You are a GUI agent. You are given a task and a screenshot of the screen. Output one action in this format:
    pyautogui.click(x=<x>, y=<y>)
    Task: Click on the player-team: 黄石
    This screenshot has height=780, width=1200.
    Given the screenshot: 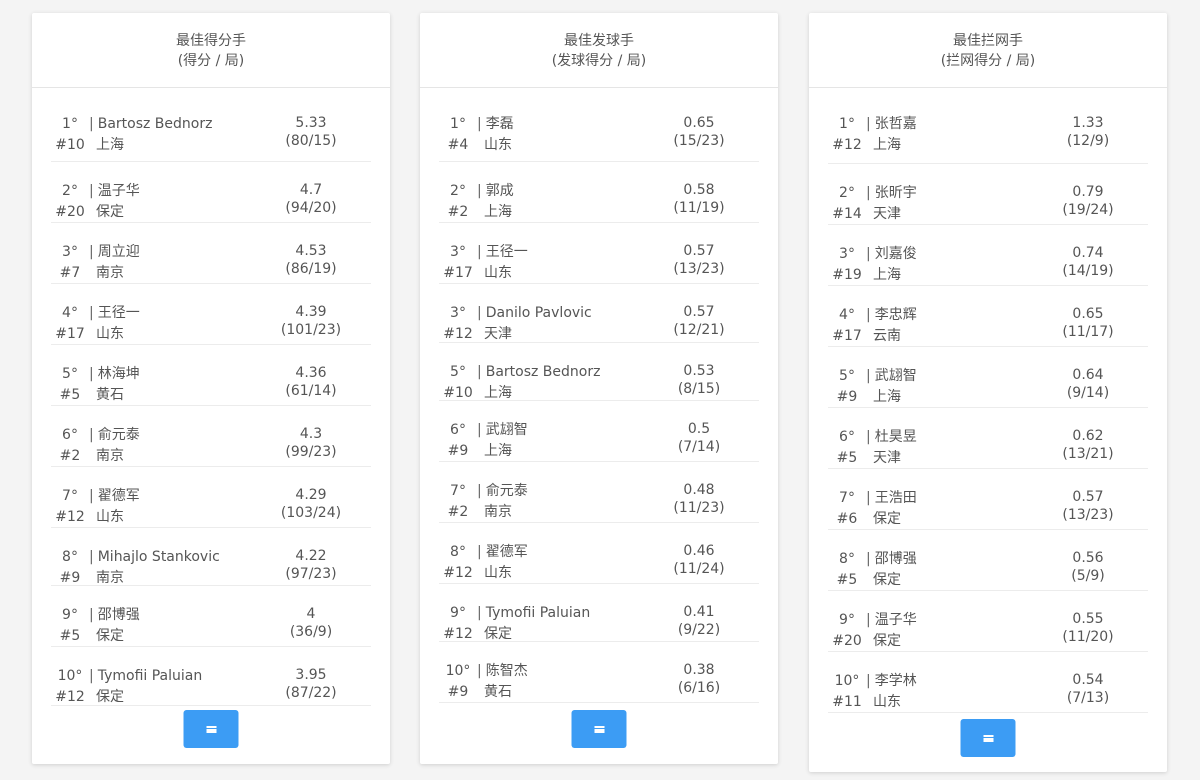 What is the action you would take?
    pyautogui.click(x=498, y=692)
    